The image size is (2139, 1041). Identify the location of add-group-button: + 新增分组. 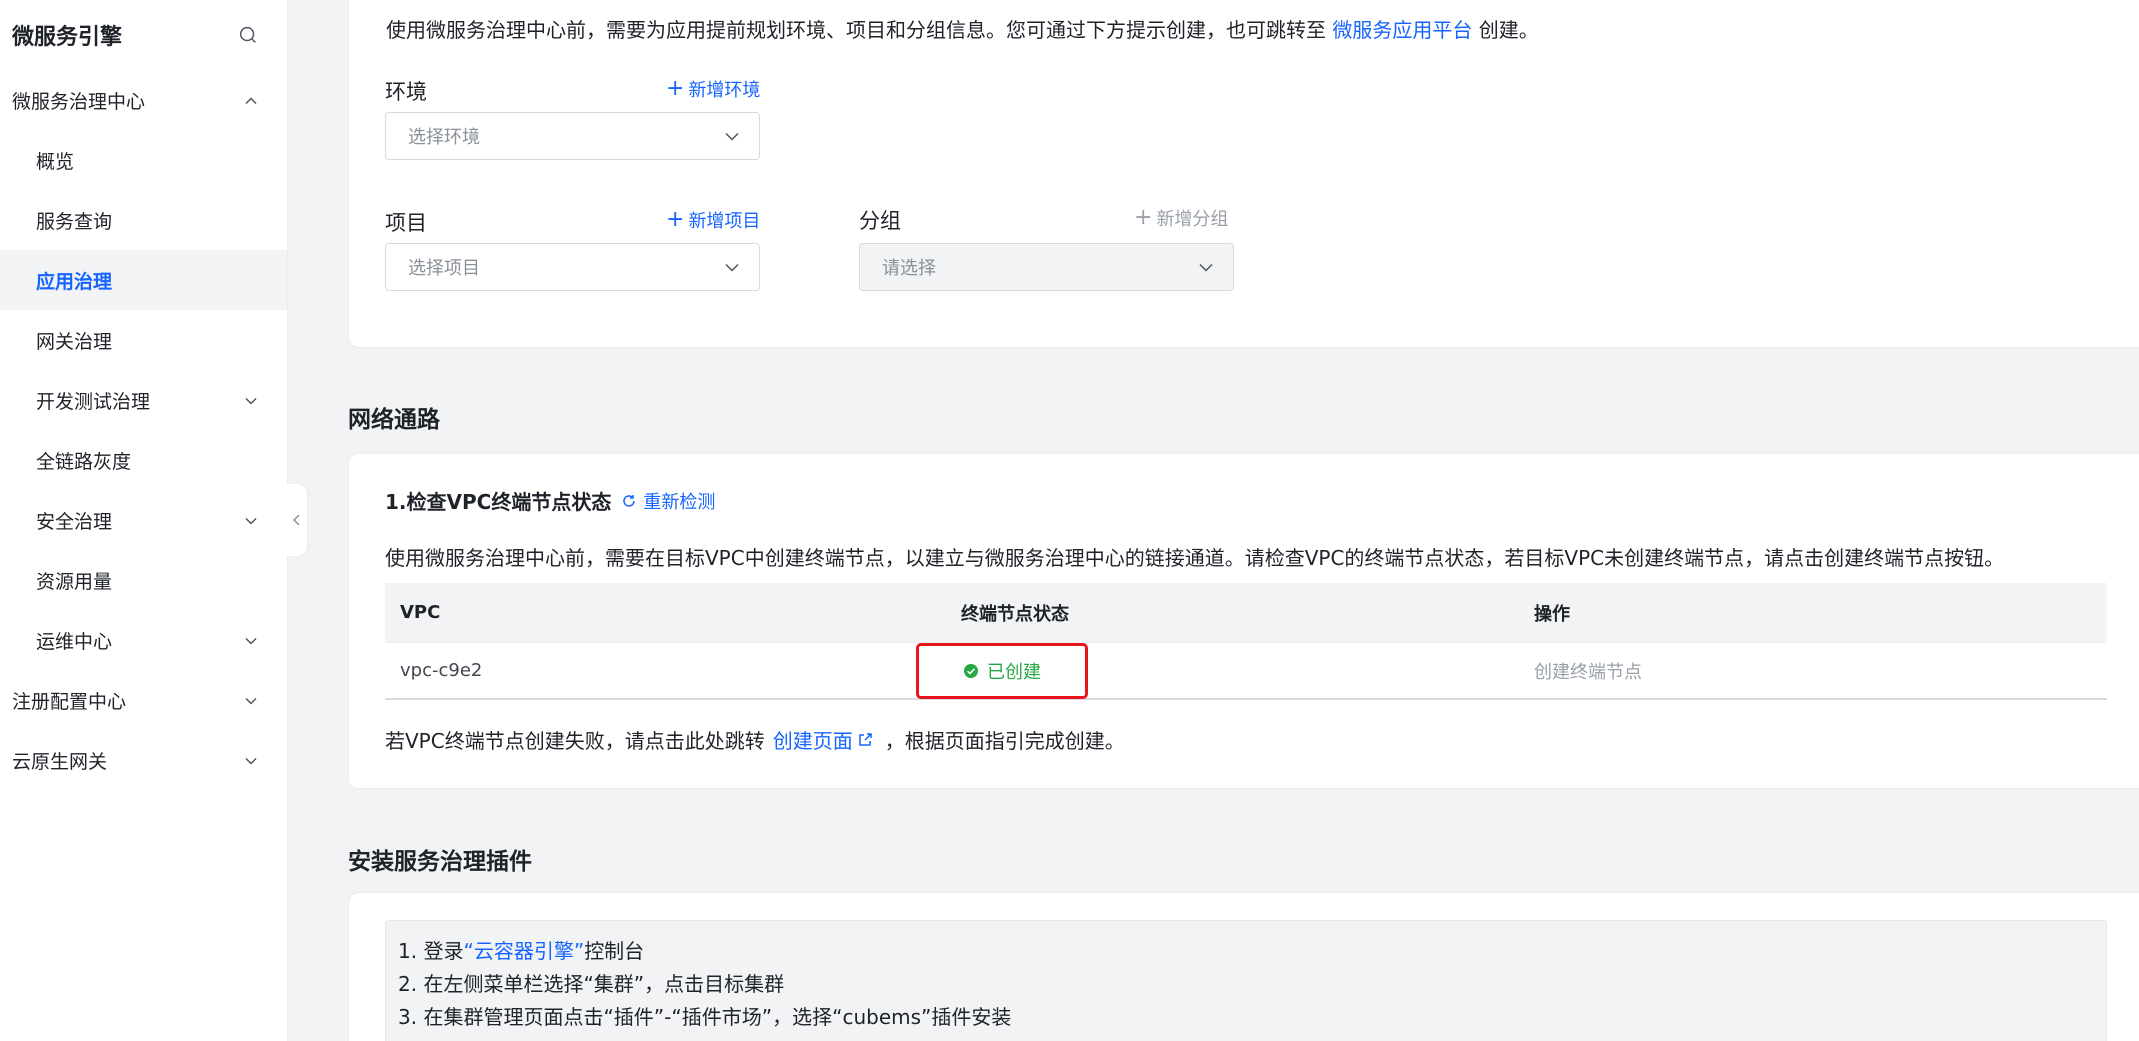
(1181, 218).